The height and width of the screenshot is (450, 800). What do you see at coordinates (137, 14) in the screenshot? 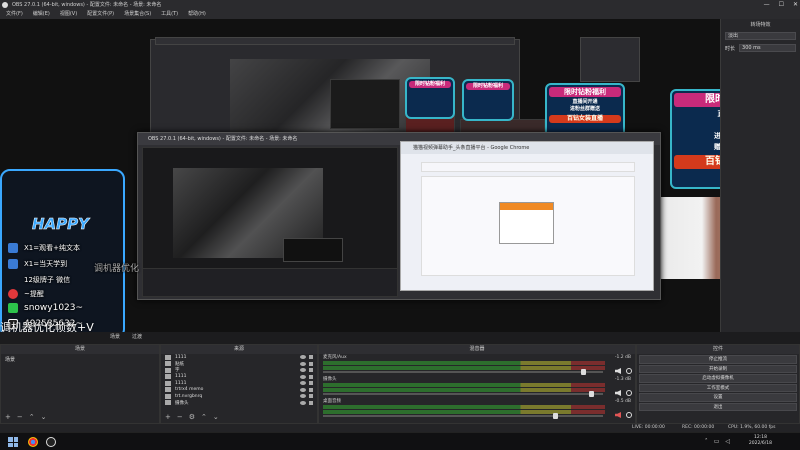
I see `menu-scene-collection: 场景集合(S)` at bounding box center [137, 14].